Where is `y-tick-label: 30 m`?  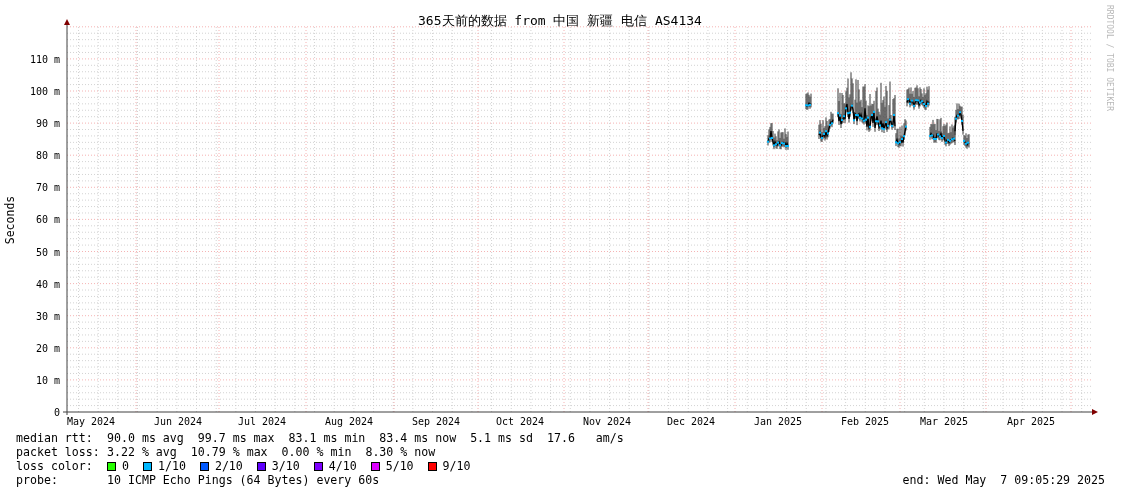
y-tick-label: 30 m is located at coordinates (47, 316).